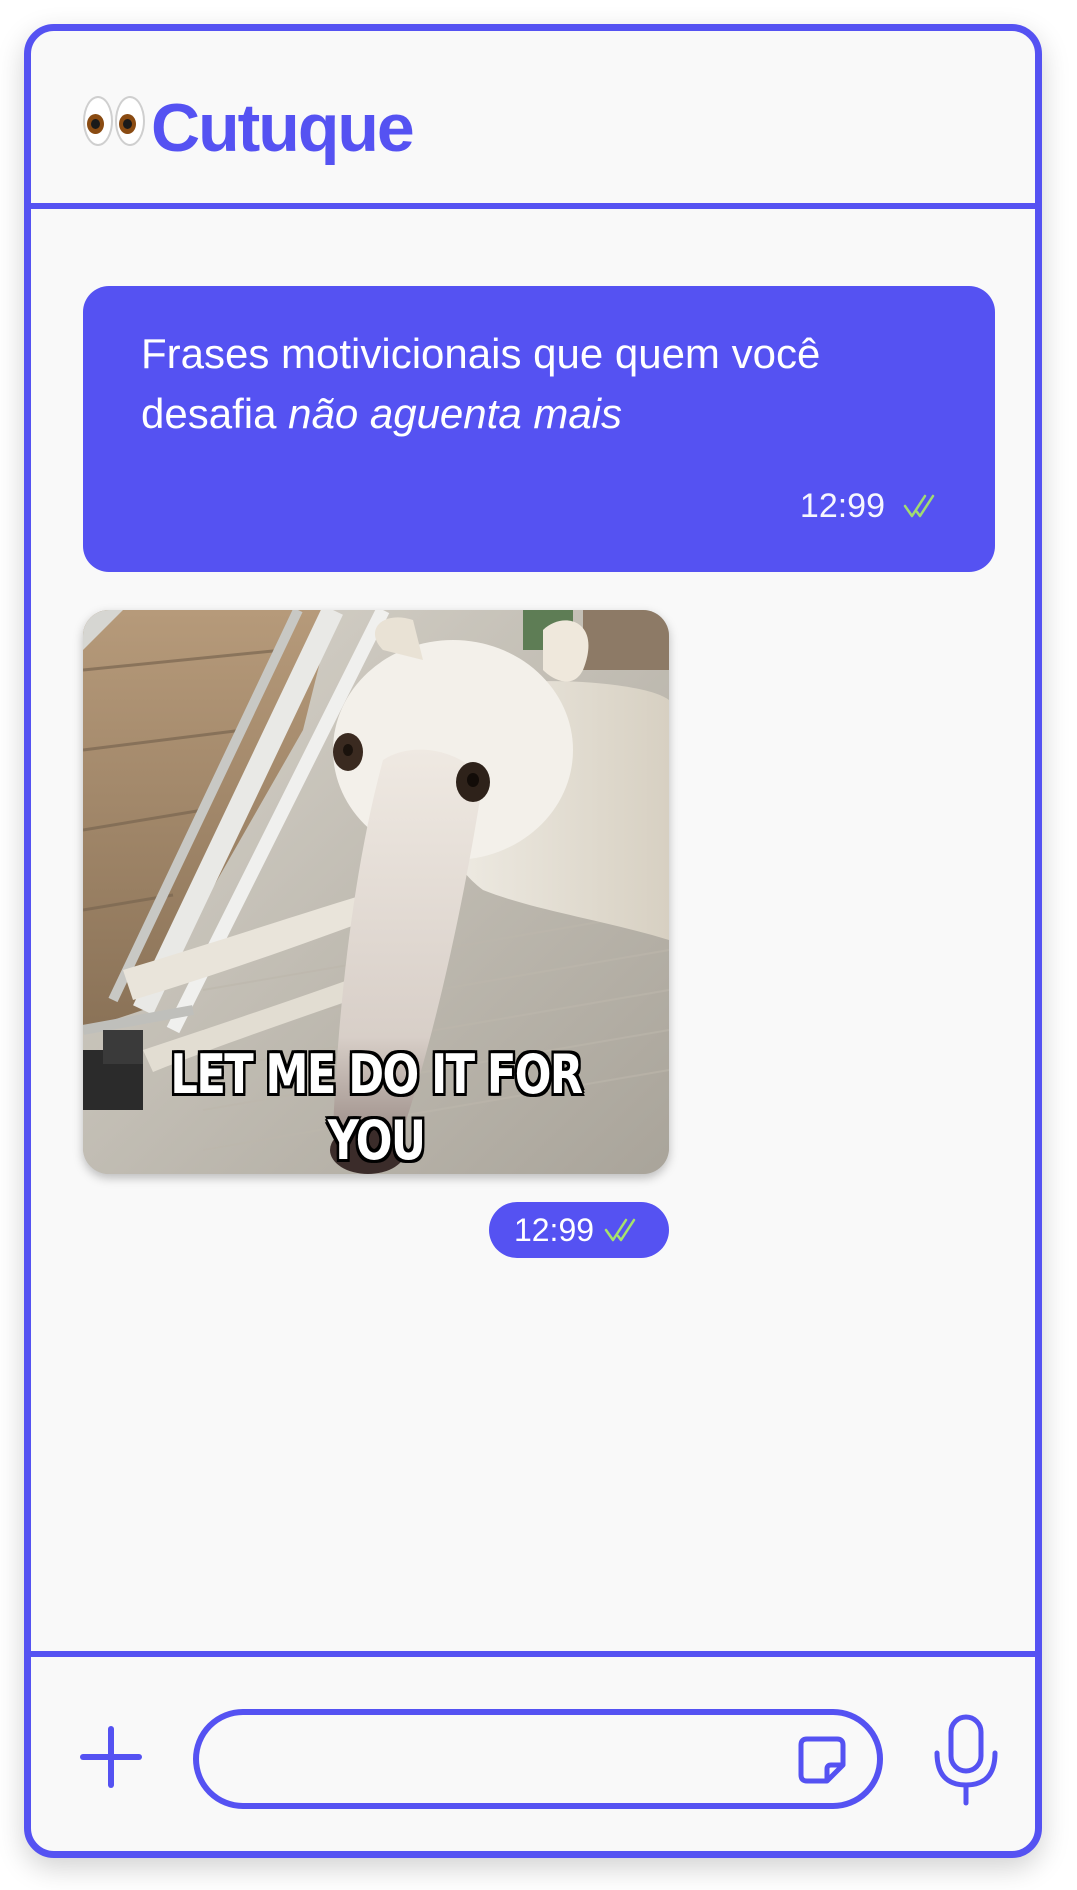  Describe the element at coordinates (376, 1107) in the screenshot. I see `meme-caption: LET ME DO IT FOR YOU` at that location.